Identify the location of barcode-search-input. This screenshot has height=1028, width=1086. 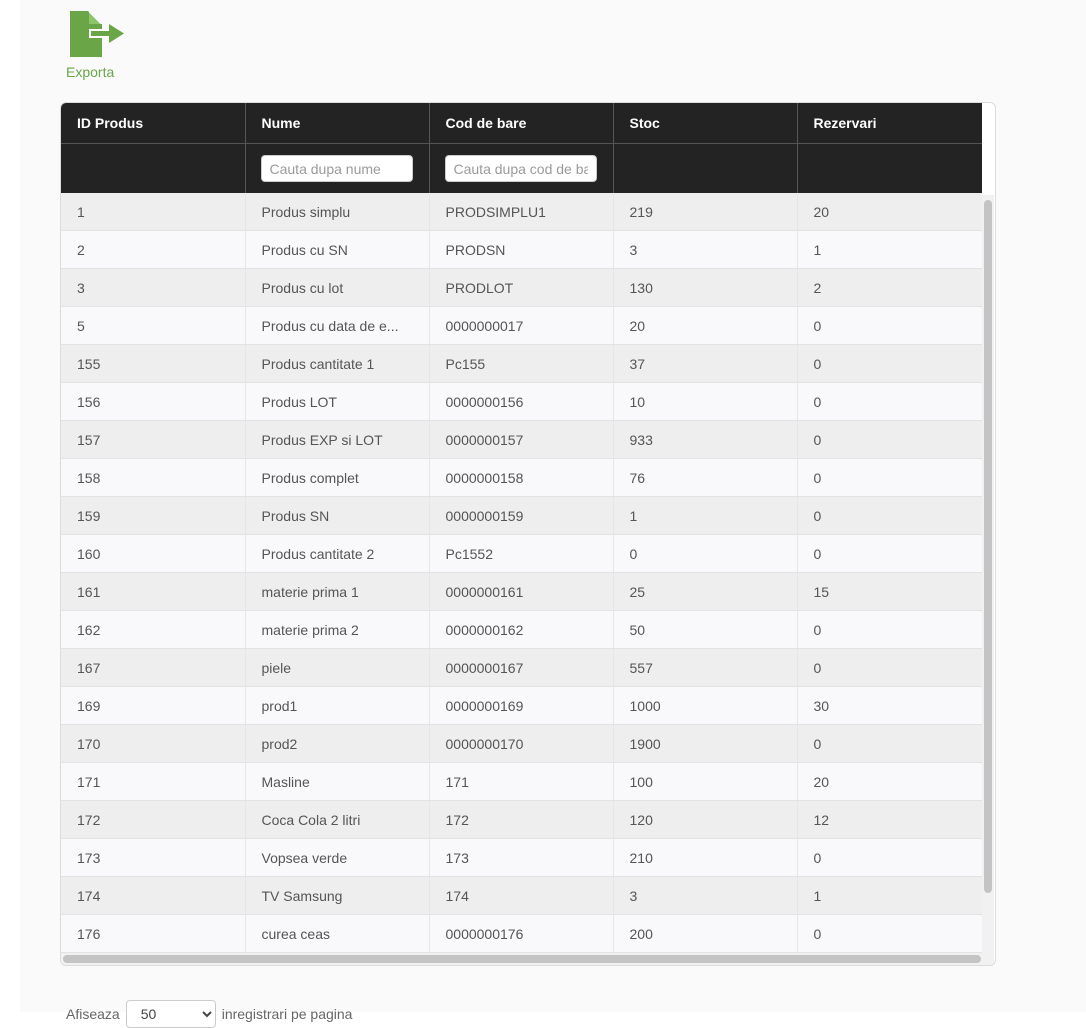
(520, 168).